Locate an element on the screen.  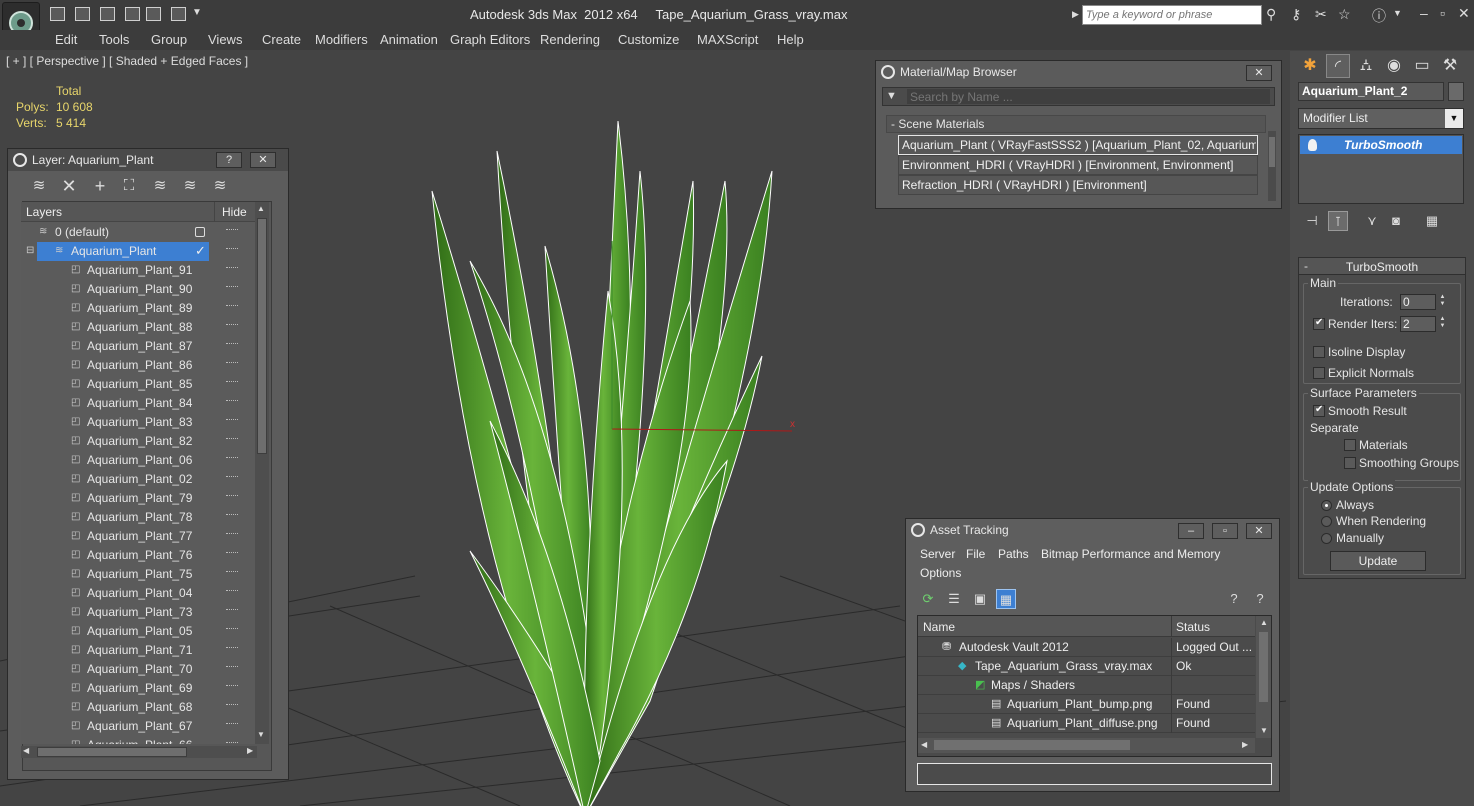
minimize-button: – is located at coordinates (1191, 531).